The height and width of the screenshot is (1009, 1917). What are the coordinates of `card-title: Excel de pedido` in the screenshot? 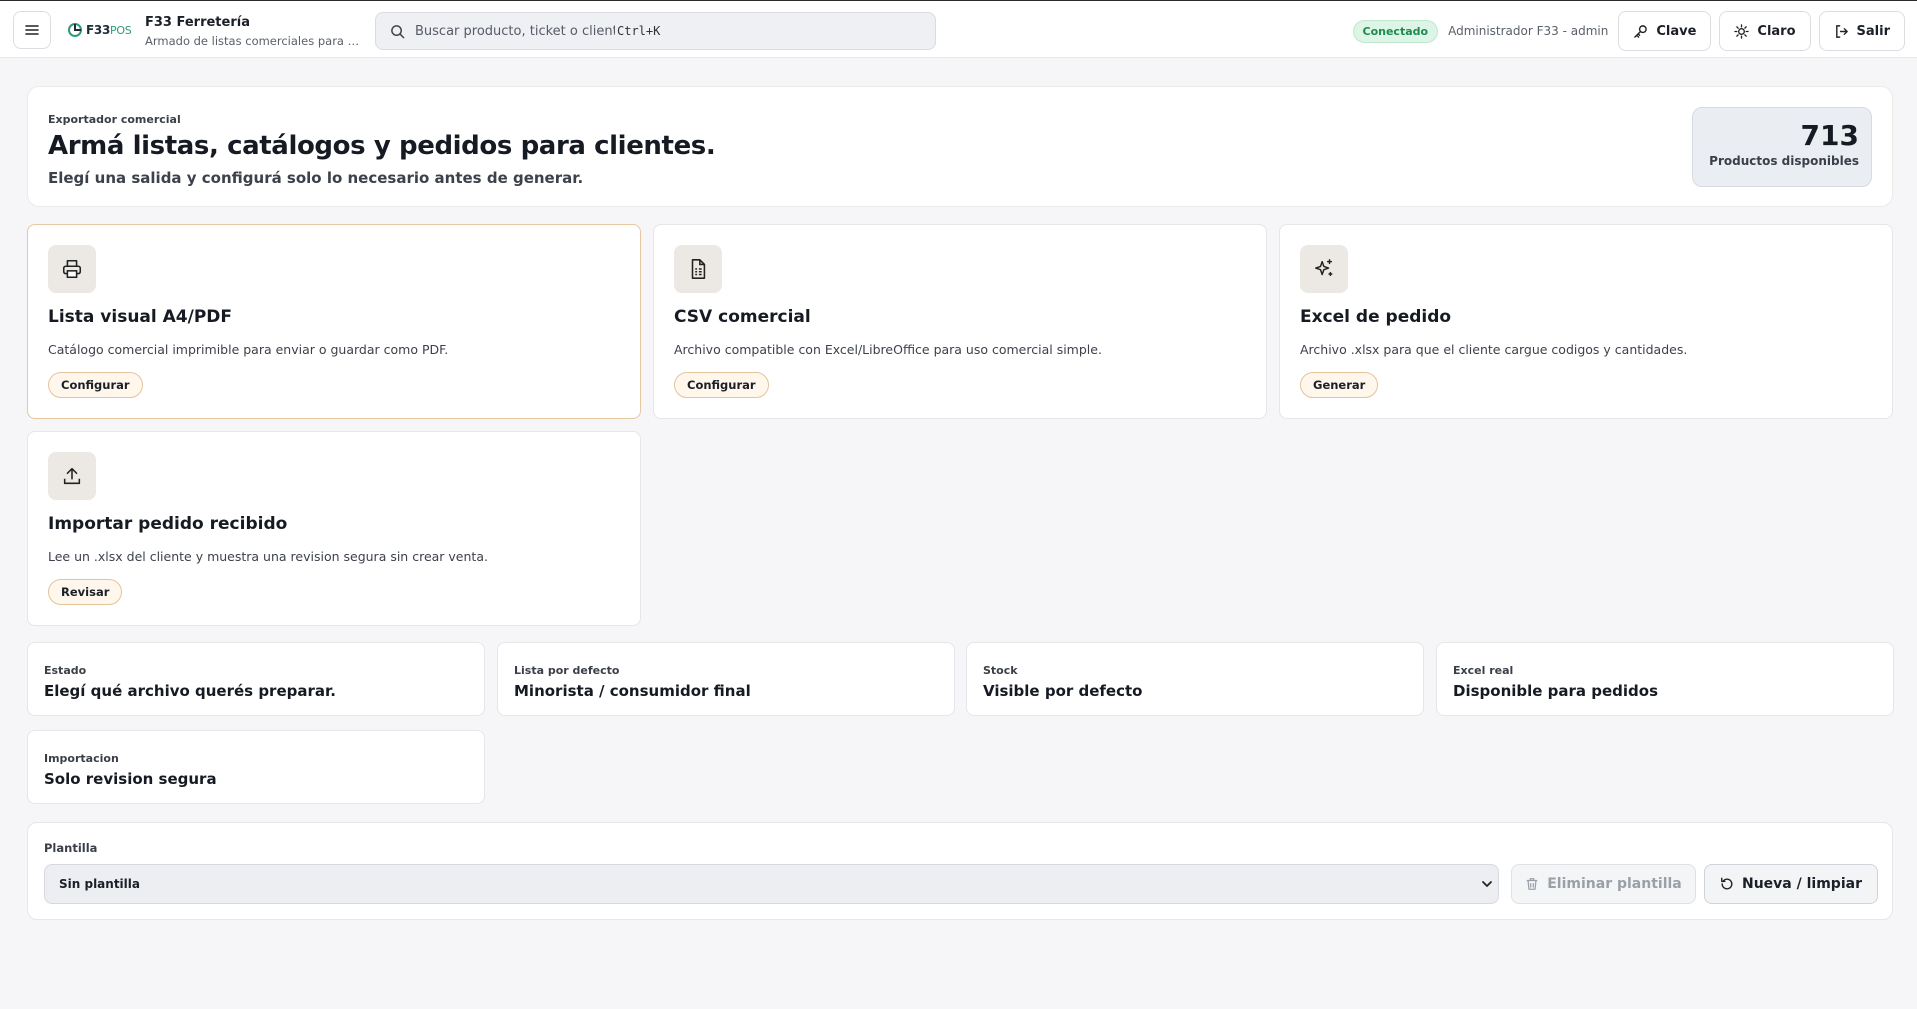 It's located at (1376, 317).